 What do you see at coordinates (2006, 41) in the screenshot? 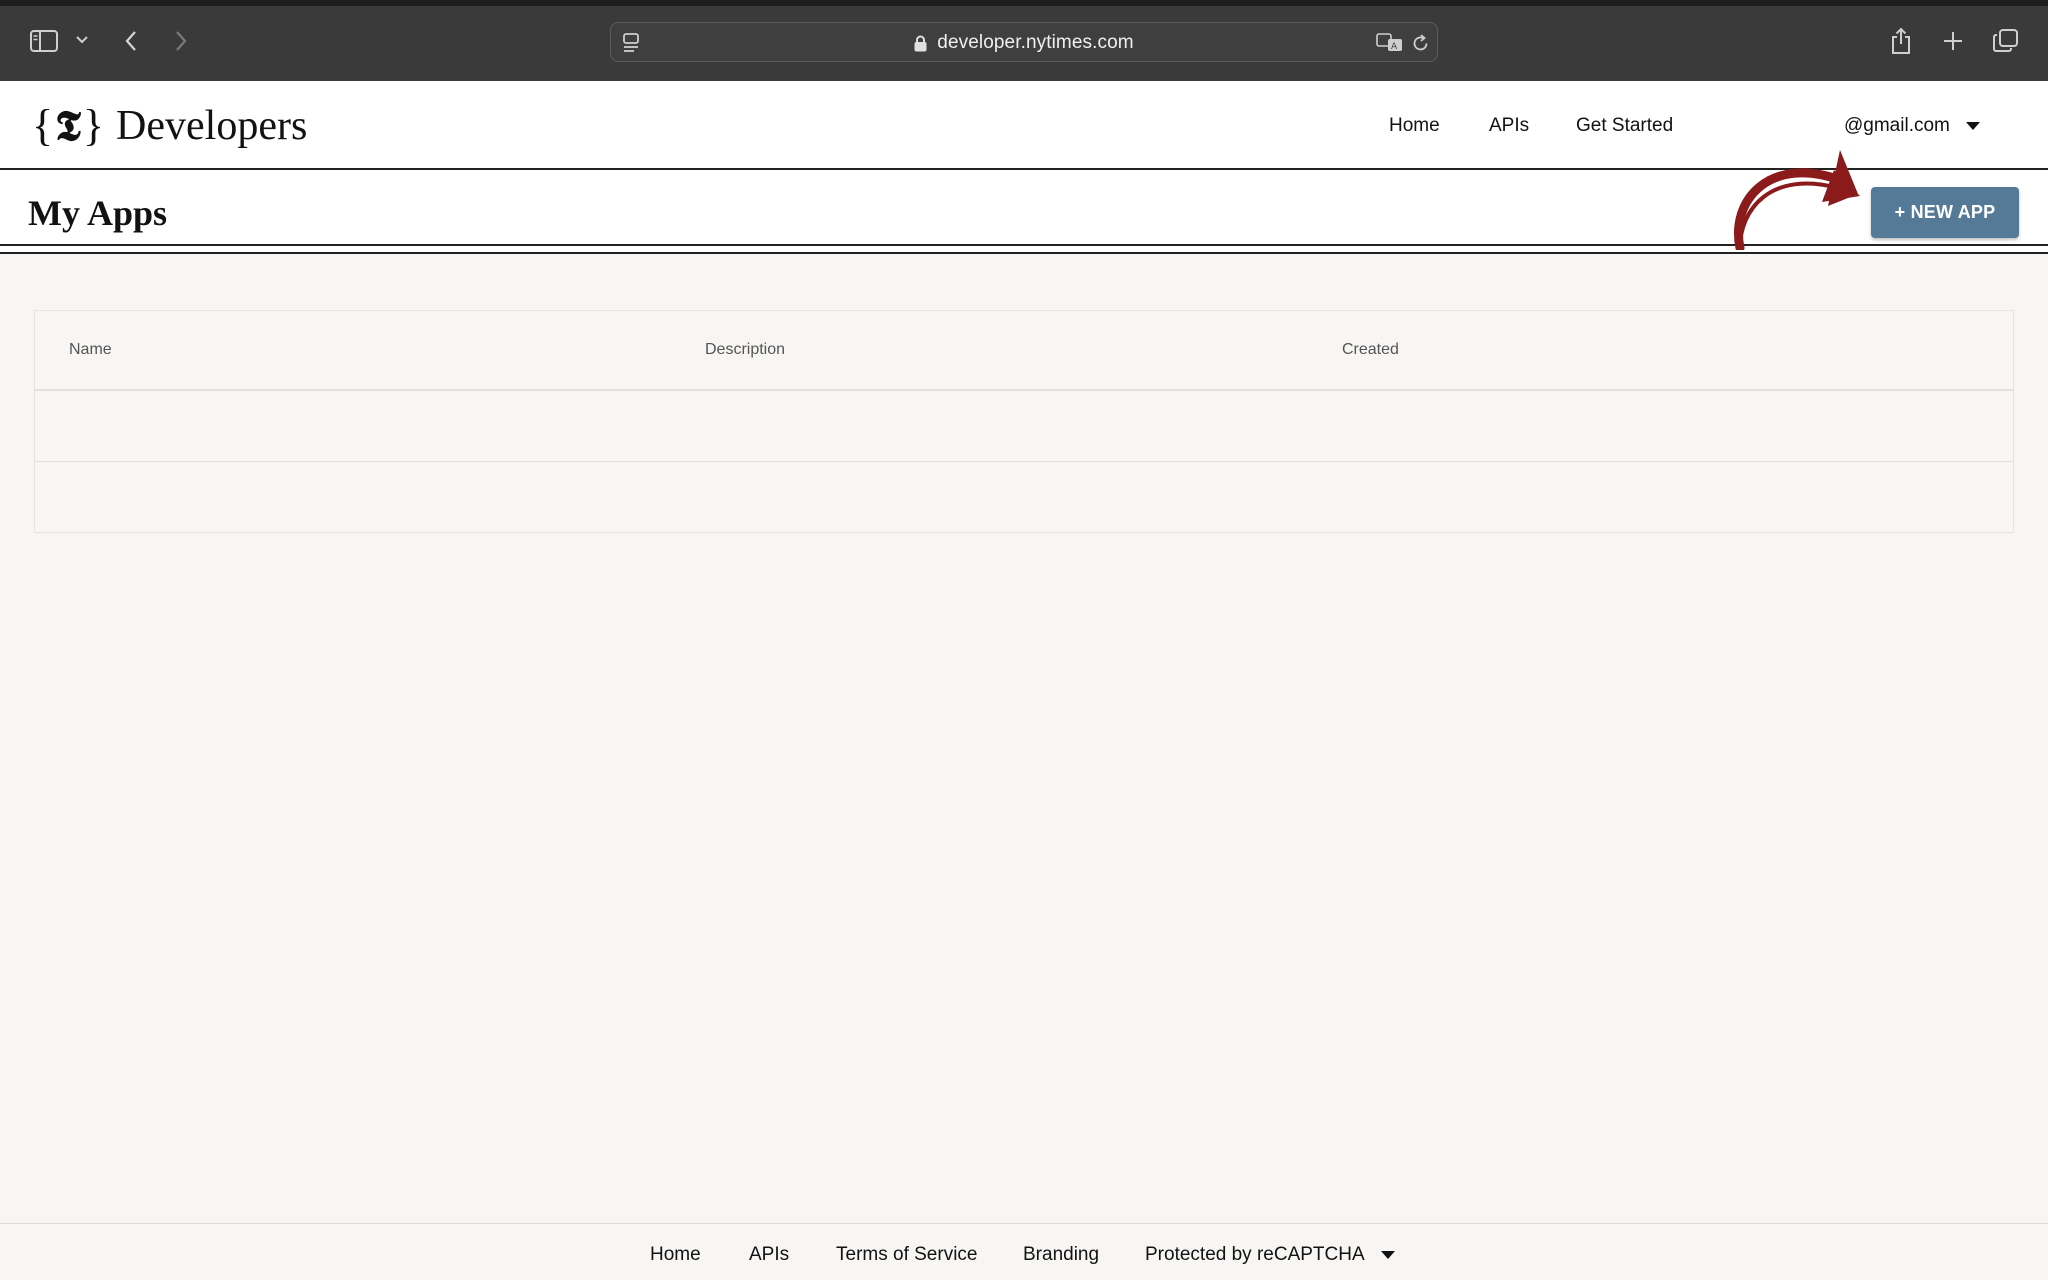
I see `tab-overview-icon` at bounding box center [2006, 41].